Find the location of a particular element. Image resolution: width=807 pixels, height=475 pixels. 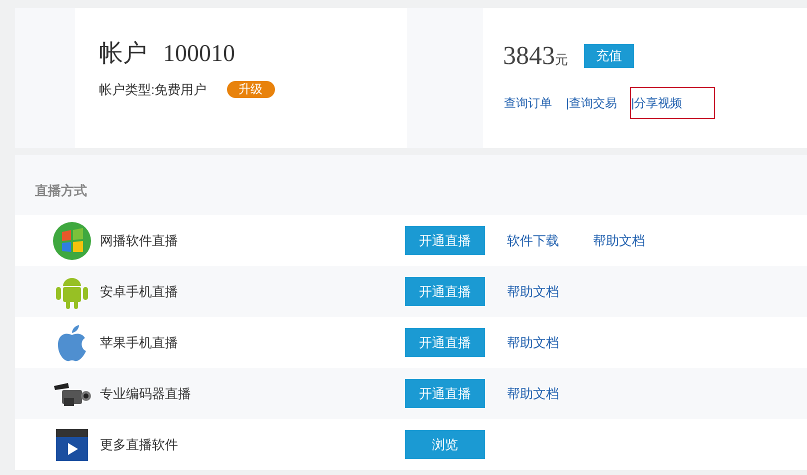

help-link: 软件下载 is located at coordinates (533, 240).